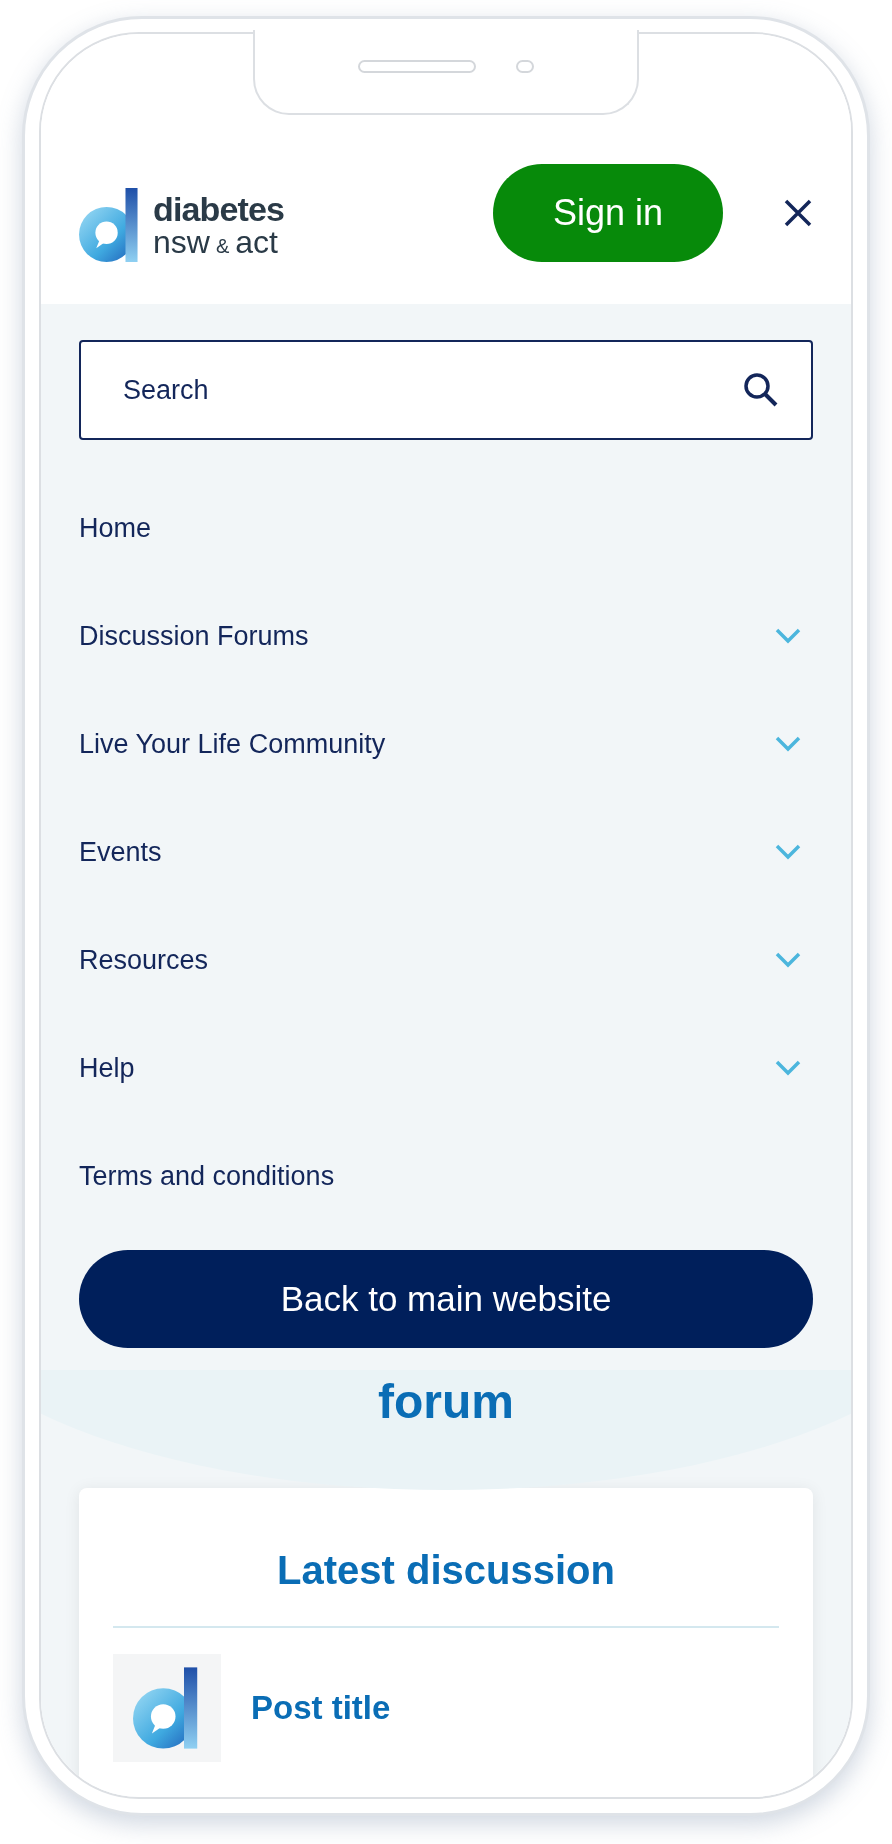 The width and height of the screenshot is (892, 1844). What do you see at coordinates (446, 1404) in the screenshot?
I see `hero-title: forum` at bounding box center [446, 1404].